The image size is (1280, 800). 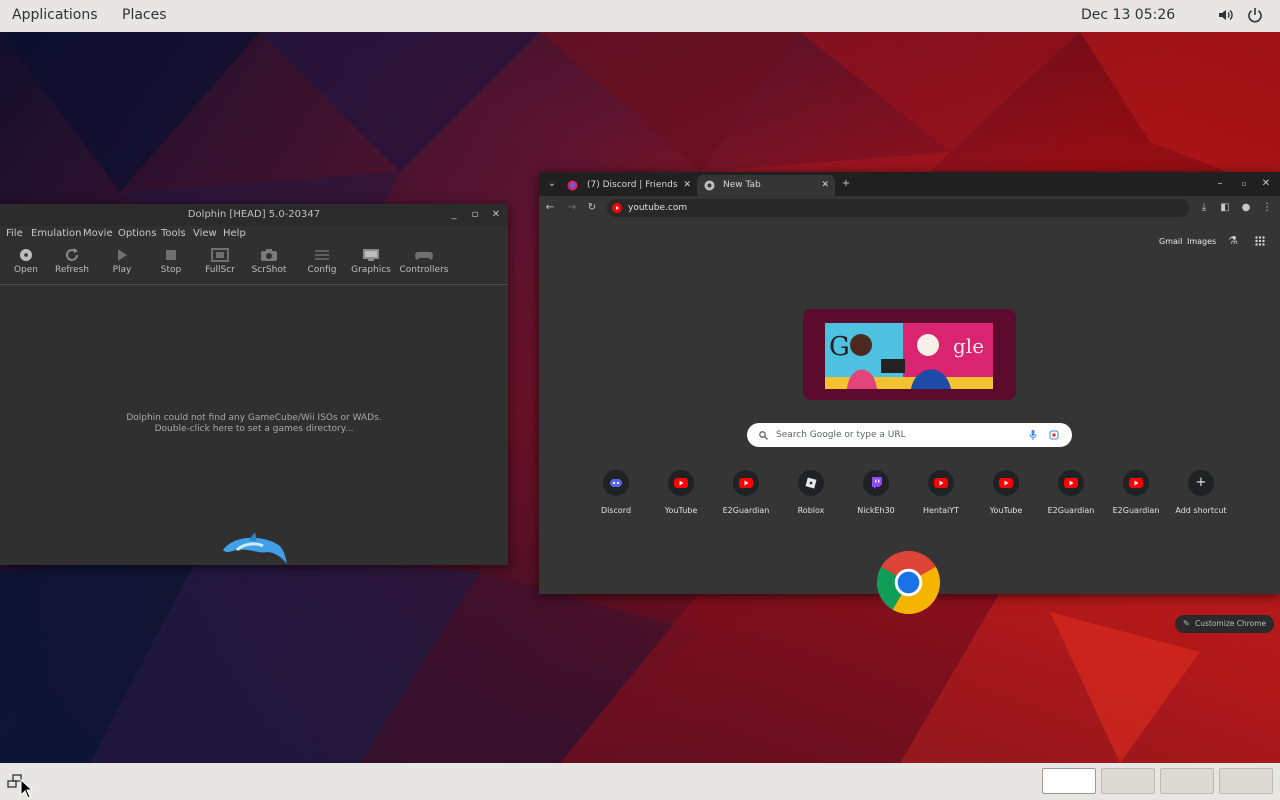 What do you see at coordinates (846, 184) in the screenshot?
I see `new-tab-plus-icon: +` at bounding box center [846, 184].